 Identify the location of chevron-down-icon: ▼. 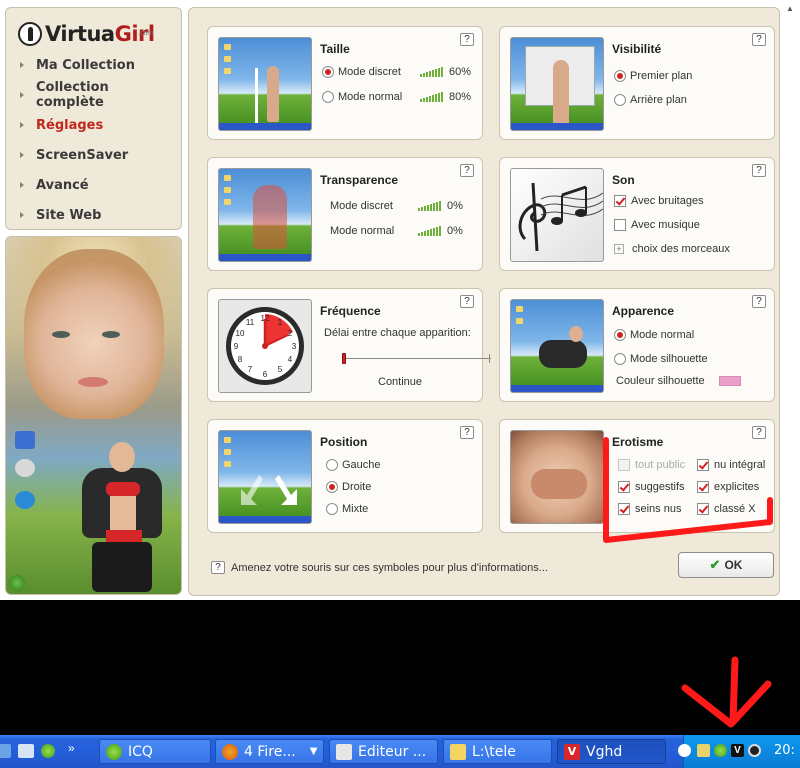
(313, 751).